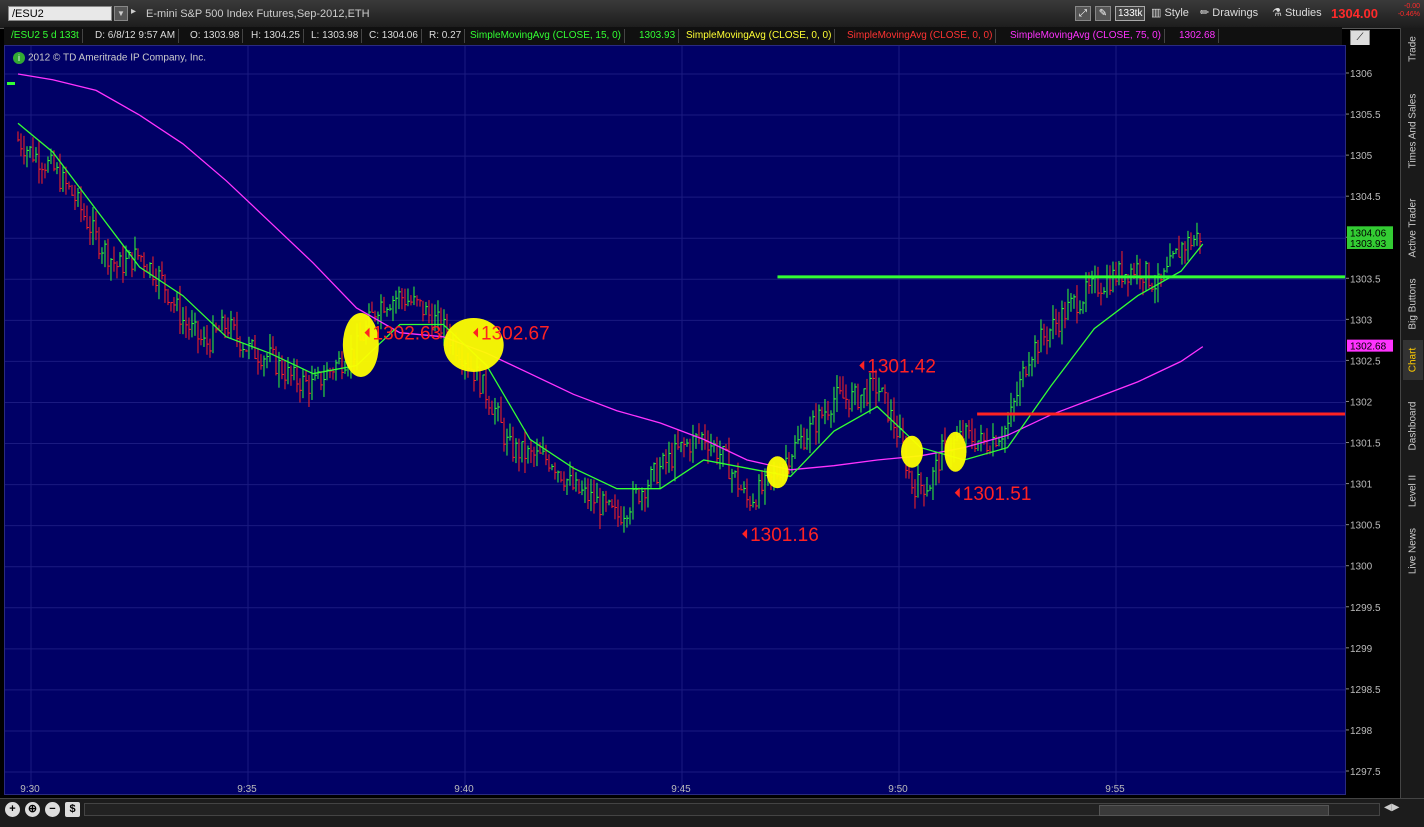  Describe the element at coordinates (335, 36) in the screenshot. I see `info-low: L: 1303.98` at that location.